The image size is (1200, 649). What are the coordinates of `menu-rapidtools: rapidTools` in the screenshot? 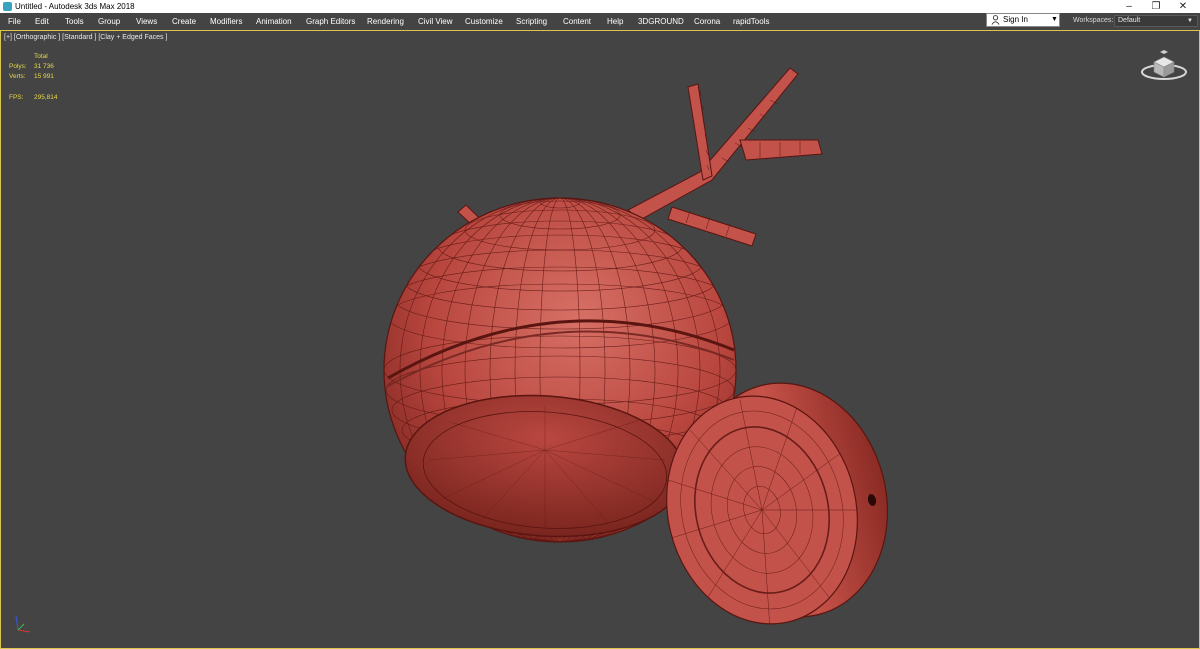 It's located at (751, 21).